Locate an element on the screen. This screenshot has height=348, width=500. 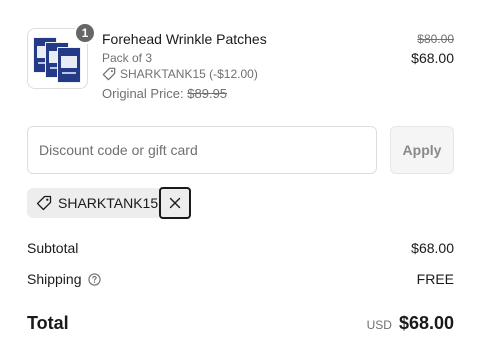
quantity-badge: 1 is located at coordinates (85, 33).